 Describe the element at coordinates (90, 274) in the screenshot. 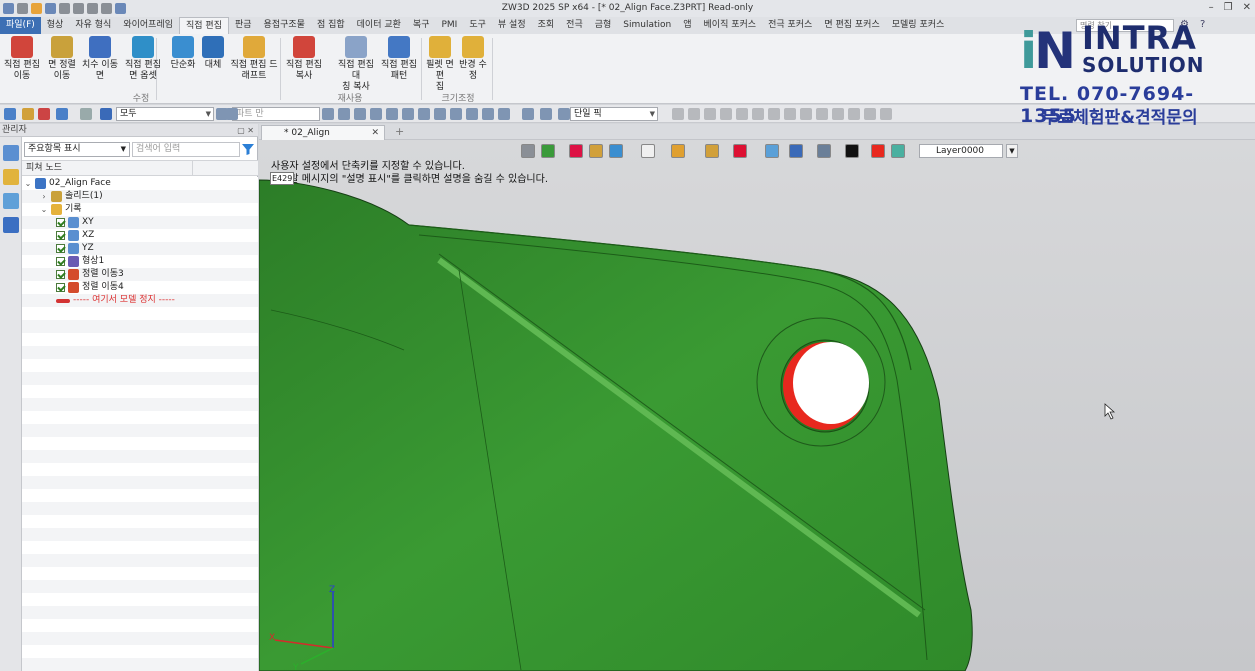

I see `tree-row: 정렬 이동3` at that location.